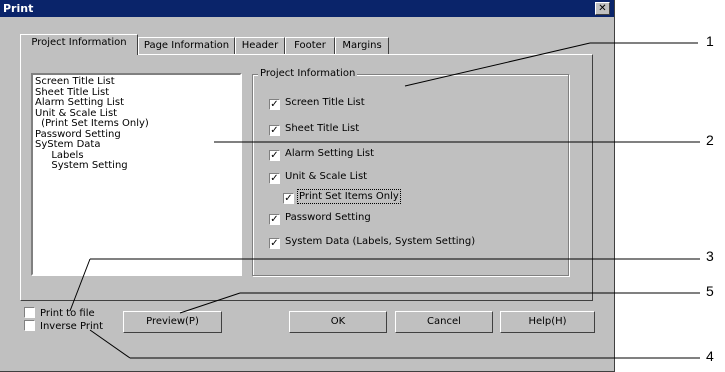 The width and height of the screenshot is (725, 372). Describe the element at coordinates (710, 356) in the screenshot. I see `callout-label-4: 4` at that location.